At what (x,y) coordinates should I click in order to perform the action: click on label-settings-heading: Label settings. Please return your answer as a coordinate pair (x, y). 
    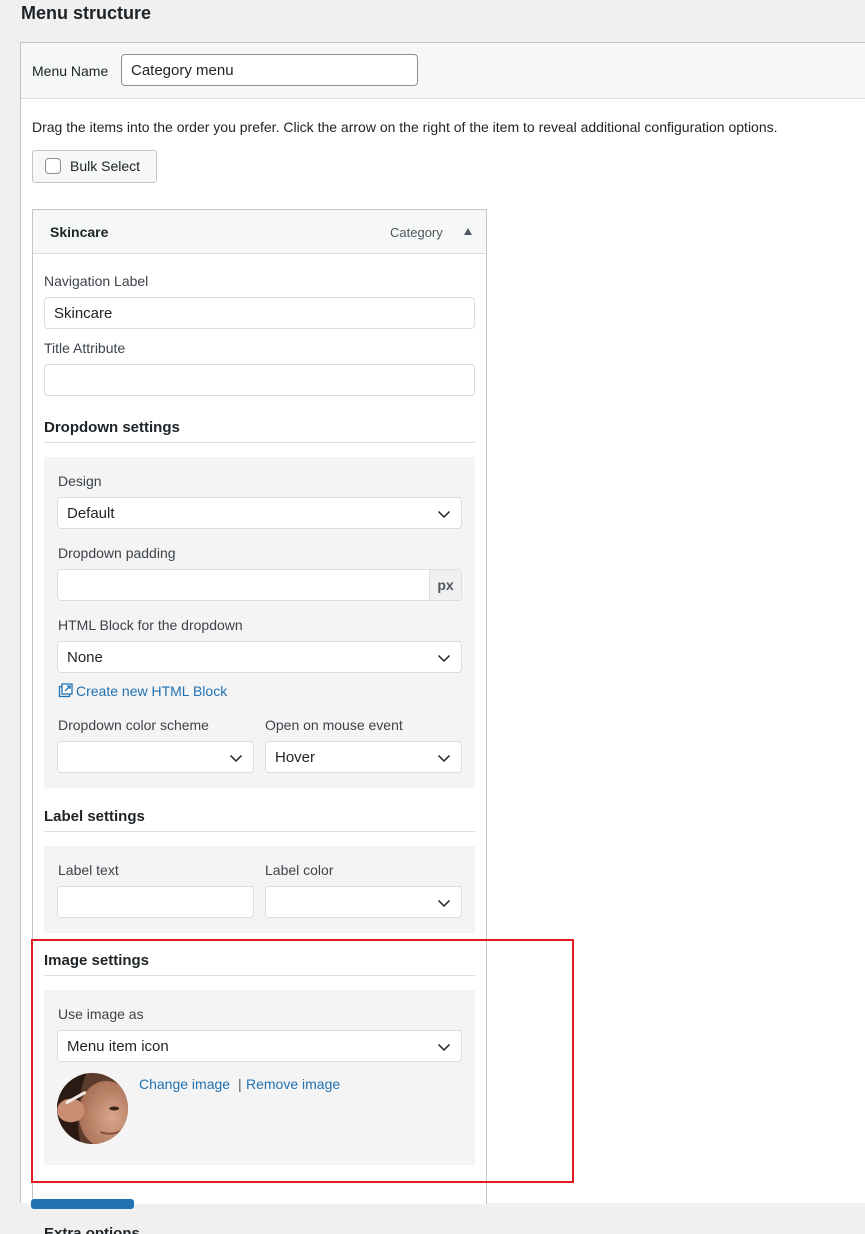
    Looking at the image, I should click on (259, 820).